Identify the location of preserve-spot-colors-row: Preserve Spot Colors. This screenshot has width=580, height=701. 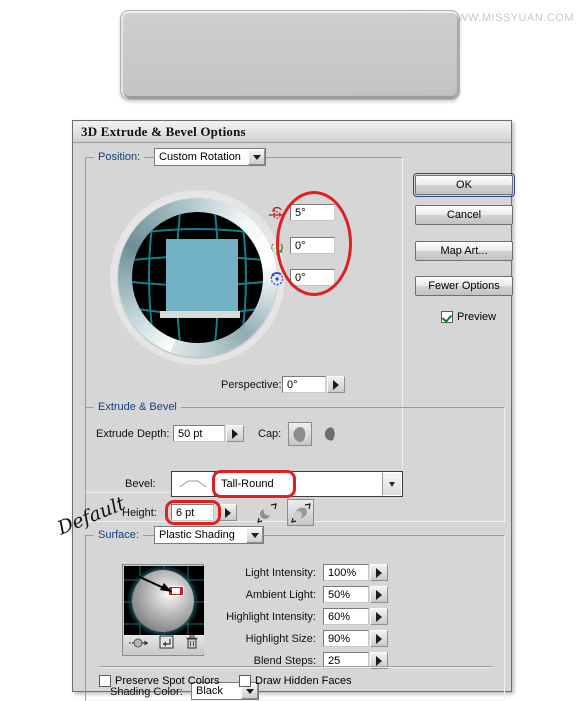
(159, 681).